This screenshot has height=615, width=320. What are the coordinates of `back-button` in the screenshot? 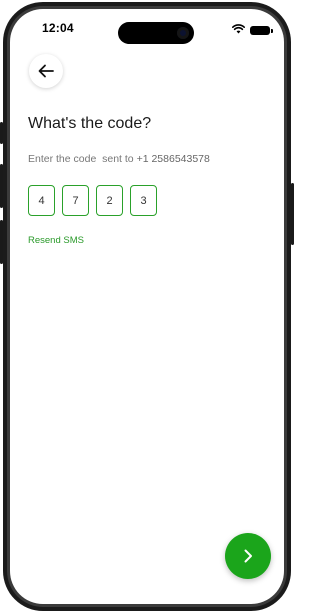 It's located at (46, 71).